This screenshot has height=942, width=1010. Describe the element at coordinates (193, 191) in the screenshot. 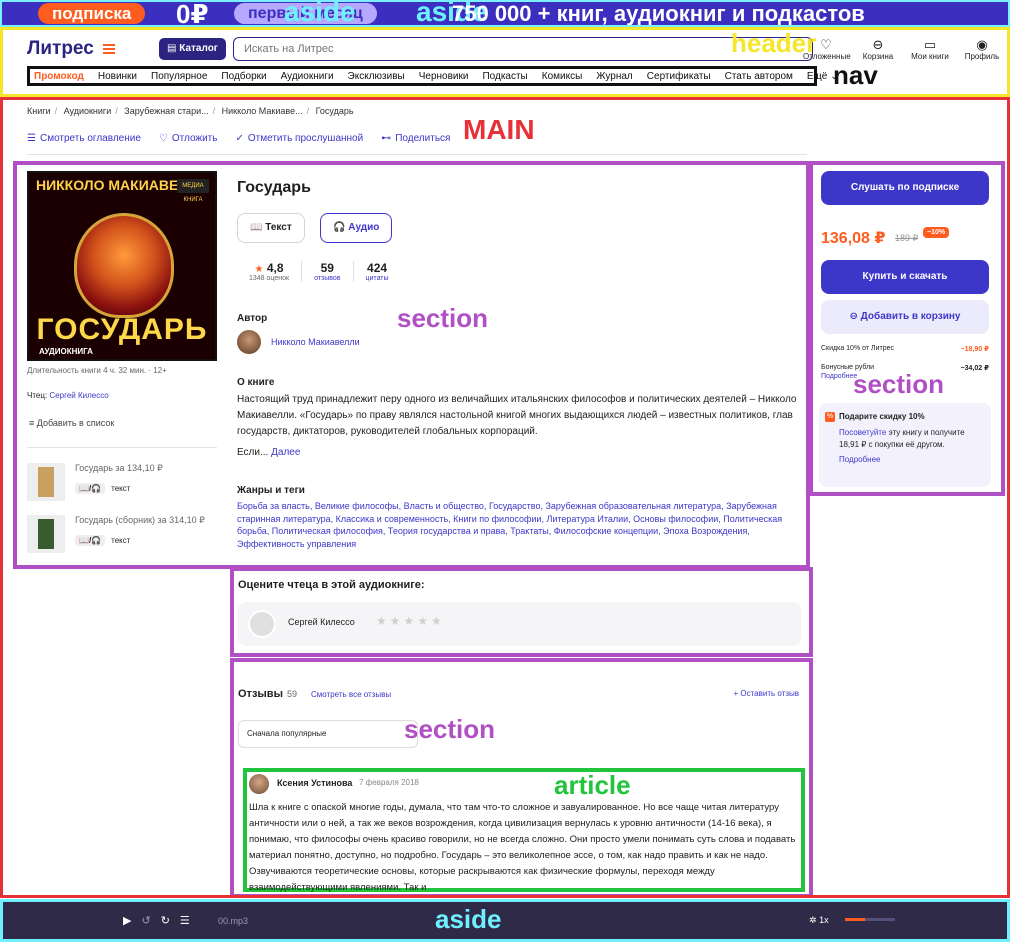

I see `cover-publisher-badge: МЕДИА КНИГА` at that location.